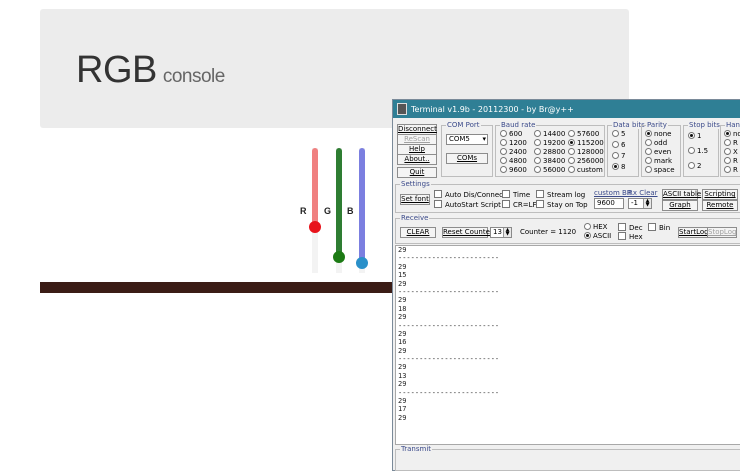 This screenshot has height=471, width=740. Describe the element at coordinates (417, 159) in the screenshot. I see `about-button: About..` at that location.